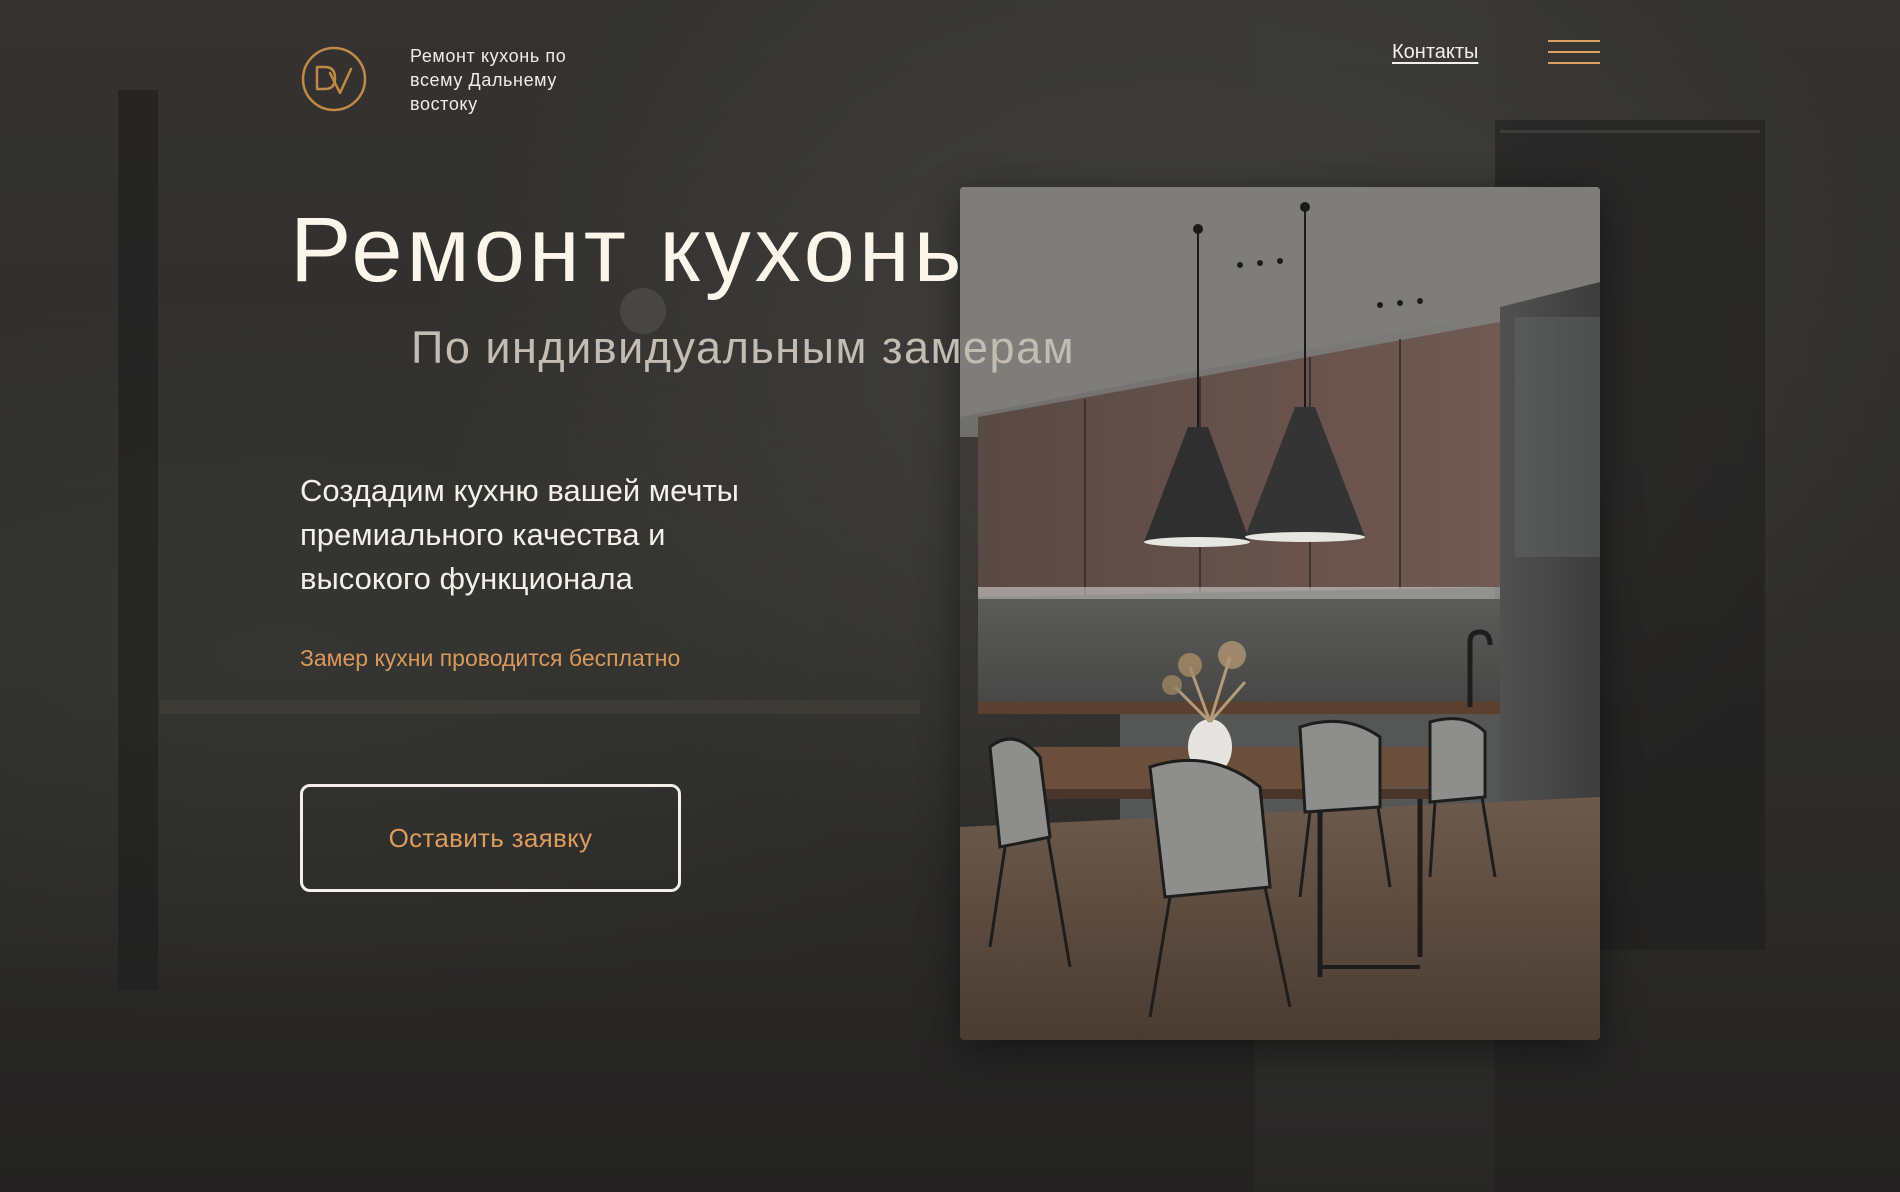  I want to click on contacts-link: Контакты, so click(1435, 52).